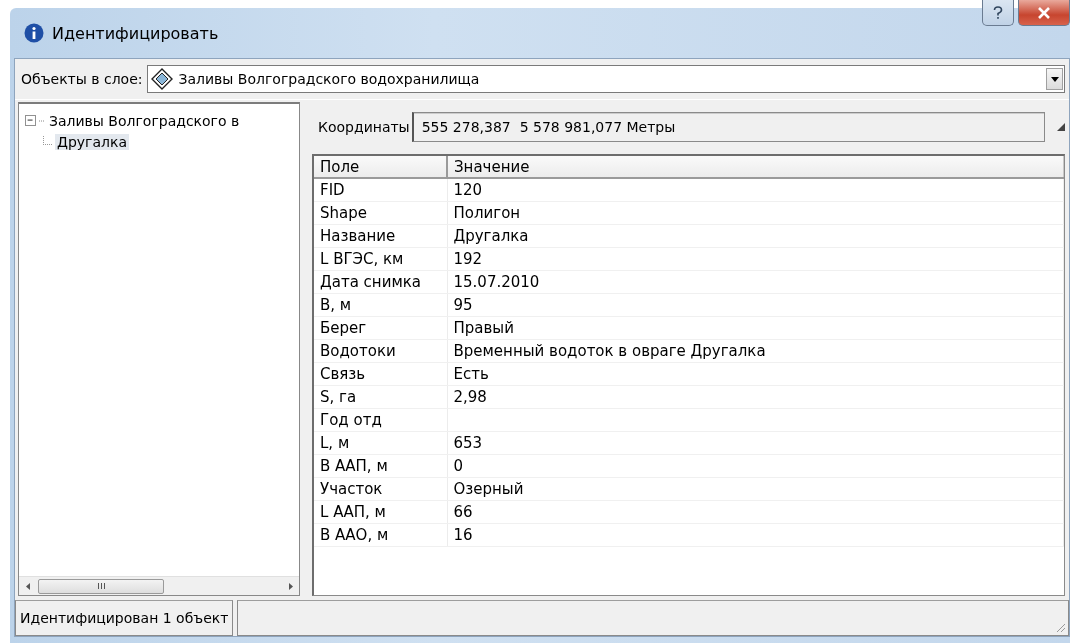 This screenshot has width=1070, height=643. I want to click on grip-icon, so click(101, 586).